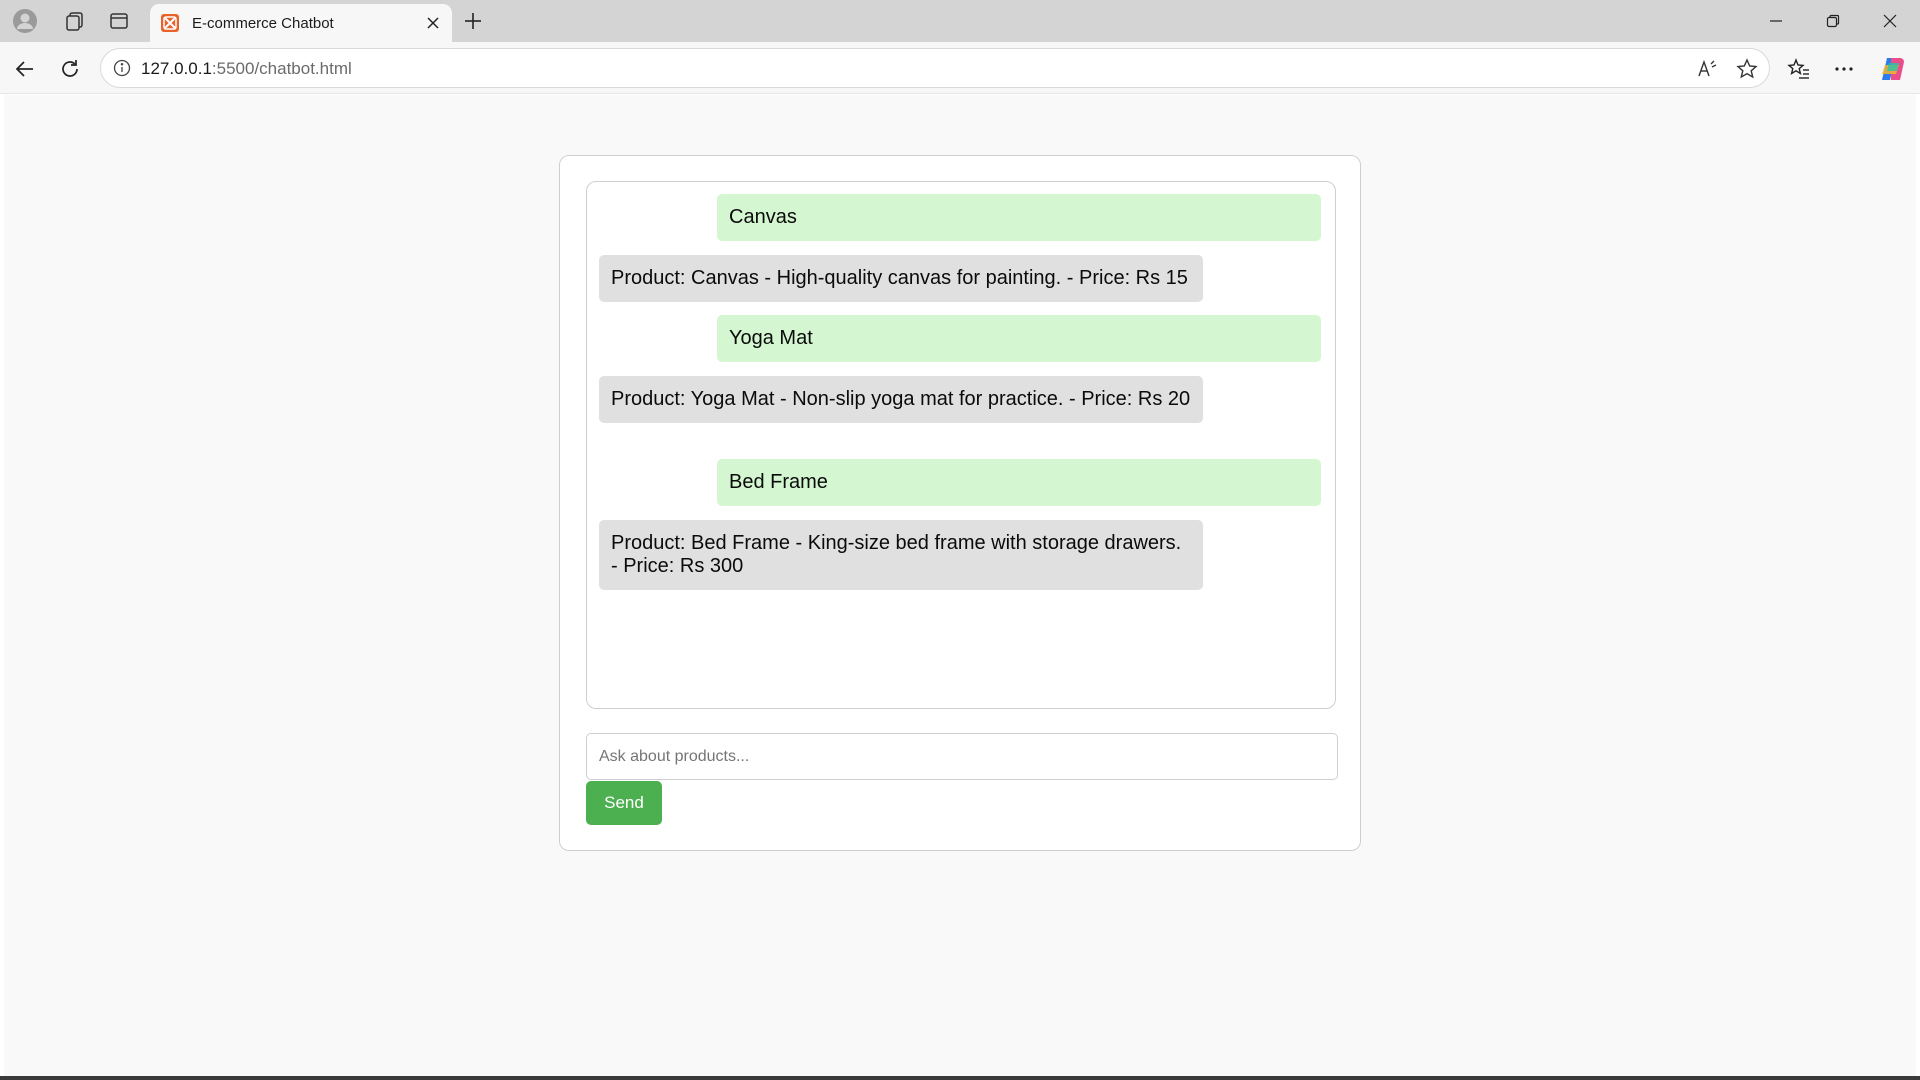 The width and height of the screenshot is (1920, 1080). Describe the element at coordinates (25, 21) in the screenshot. I see `profile-icon` at that location.